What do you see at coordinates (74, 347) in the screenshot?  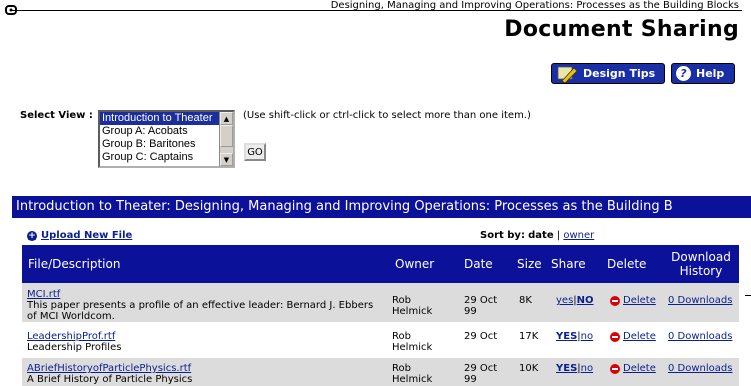 I see `file-description: Leadership Profiles` at bounding box center [74, 347].